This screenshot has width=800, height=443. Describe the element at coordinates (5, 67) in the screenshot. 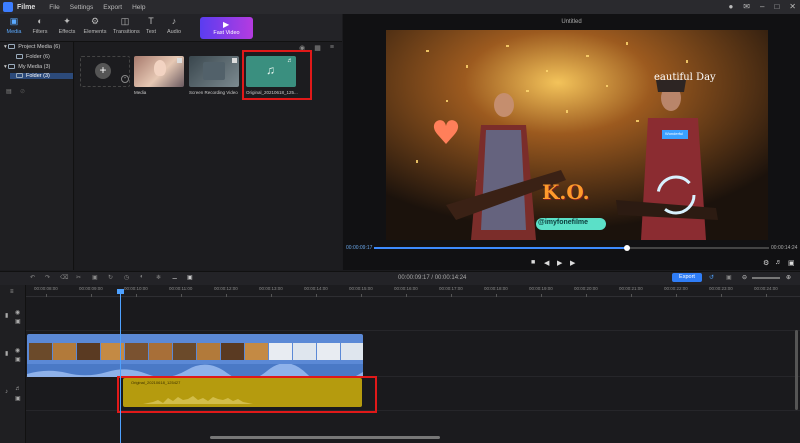

I see `expand-arrow-icon: ▾` at that location.